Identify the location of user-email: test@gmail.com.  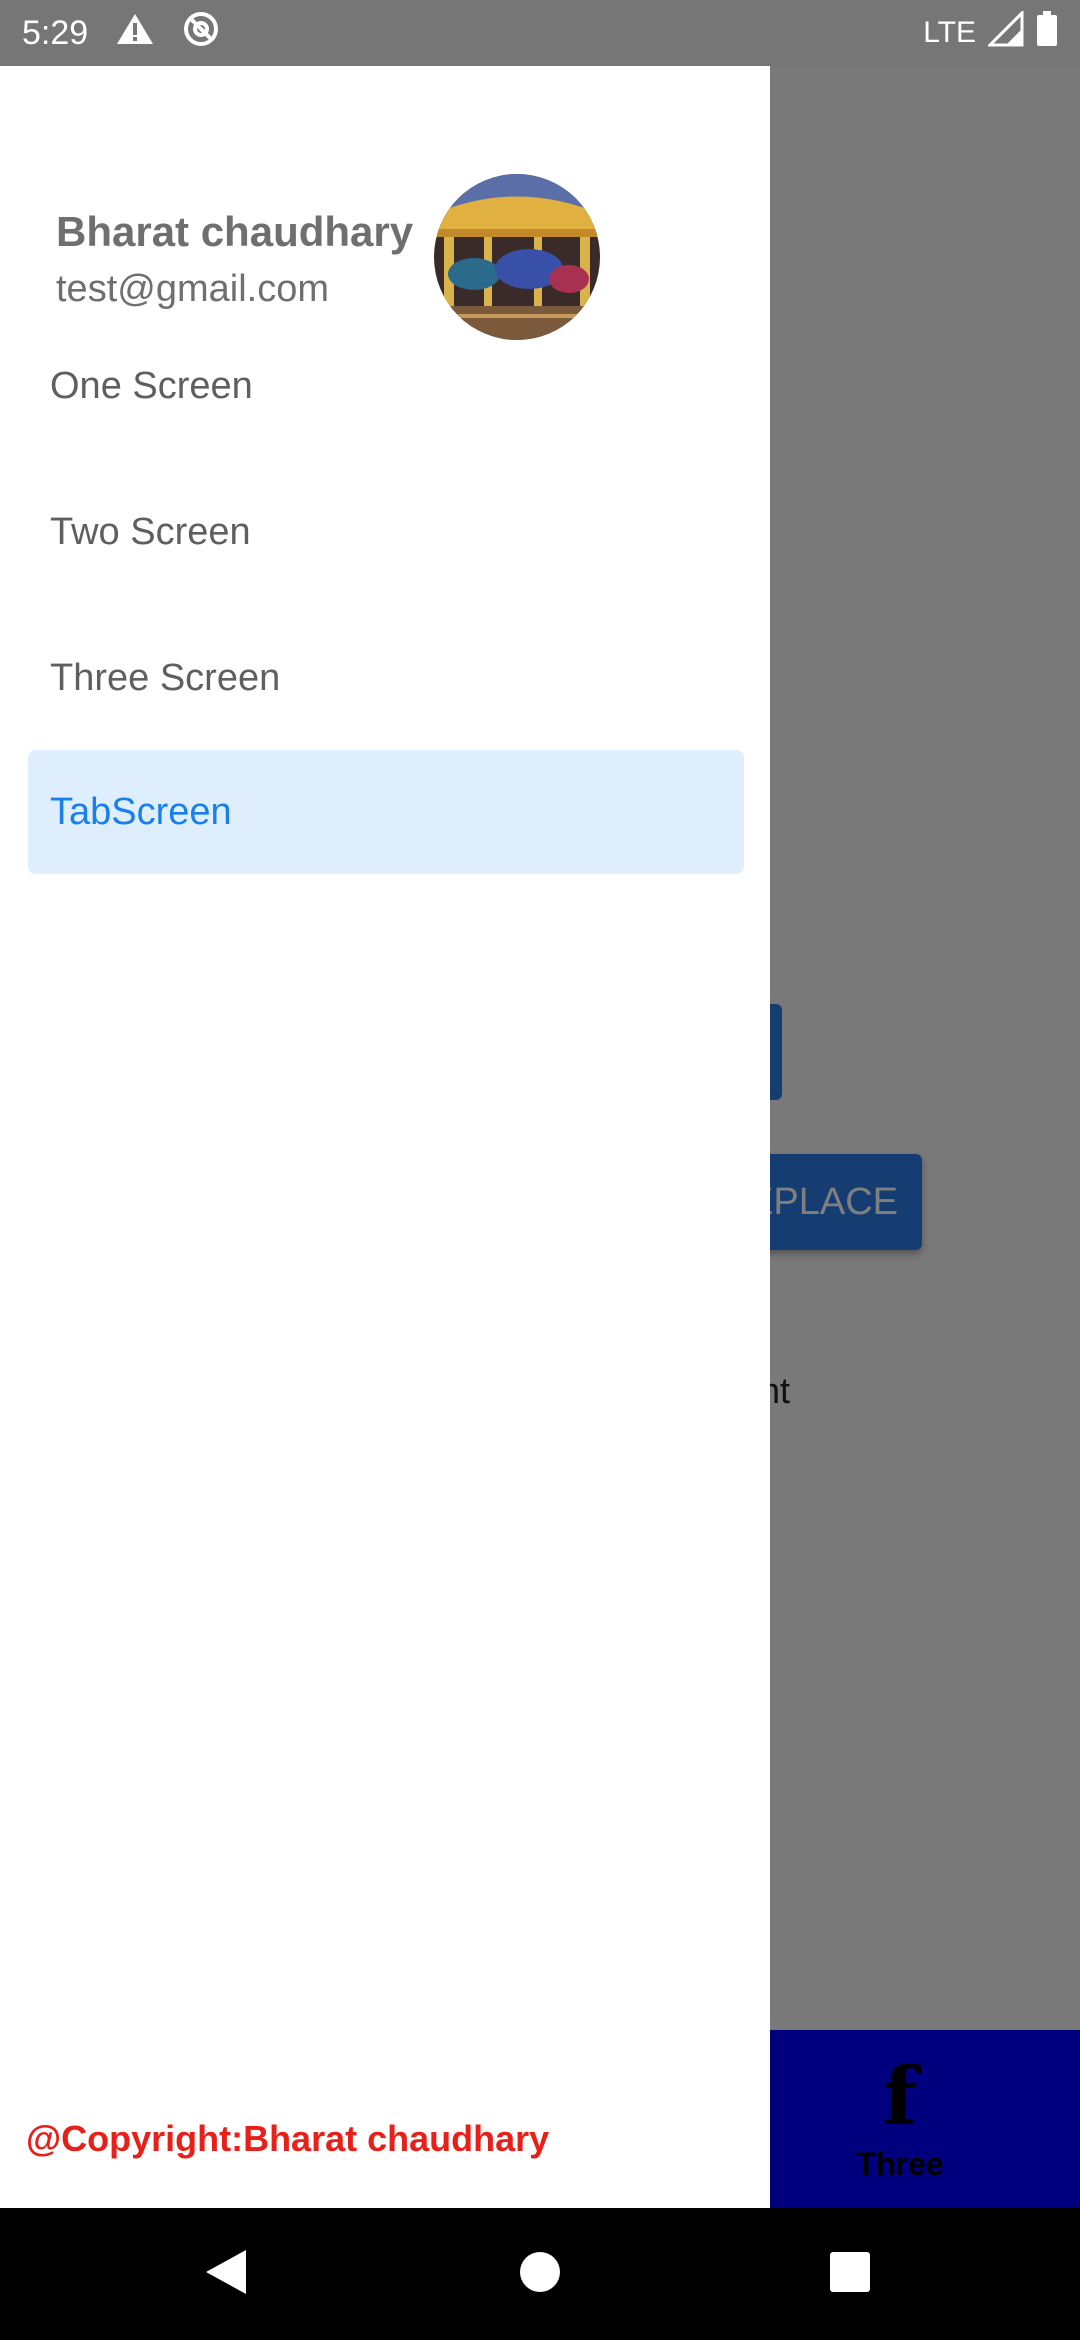
(192, 289).